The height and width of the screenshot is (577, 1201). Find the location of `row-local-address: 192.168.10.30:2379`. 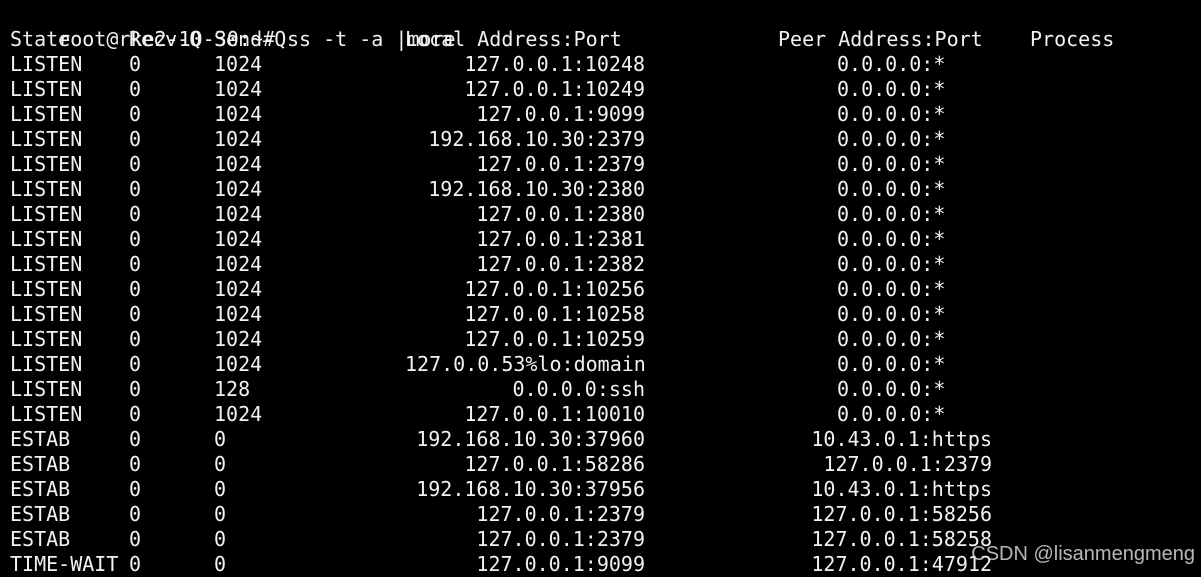

row-local-address: 192.168.10.30:2379 is located at coordinates (536, 139).